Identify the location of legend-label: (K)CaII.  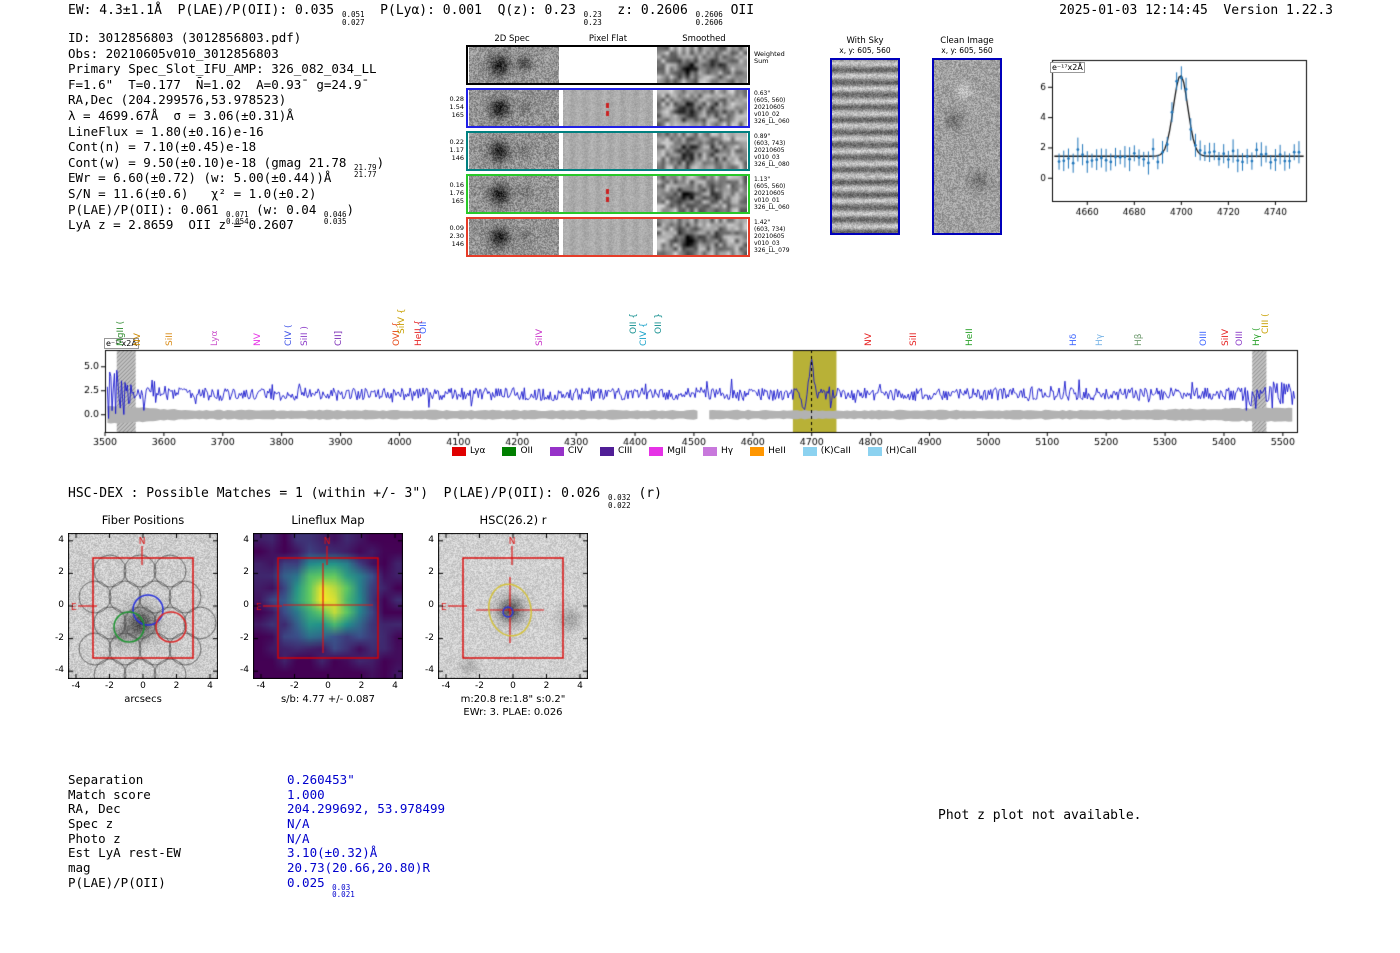
(835, 451).